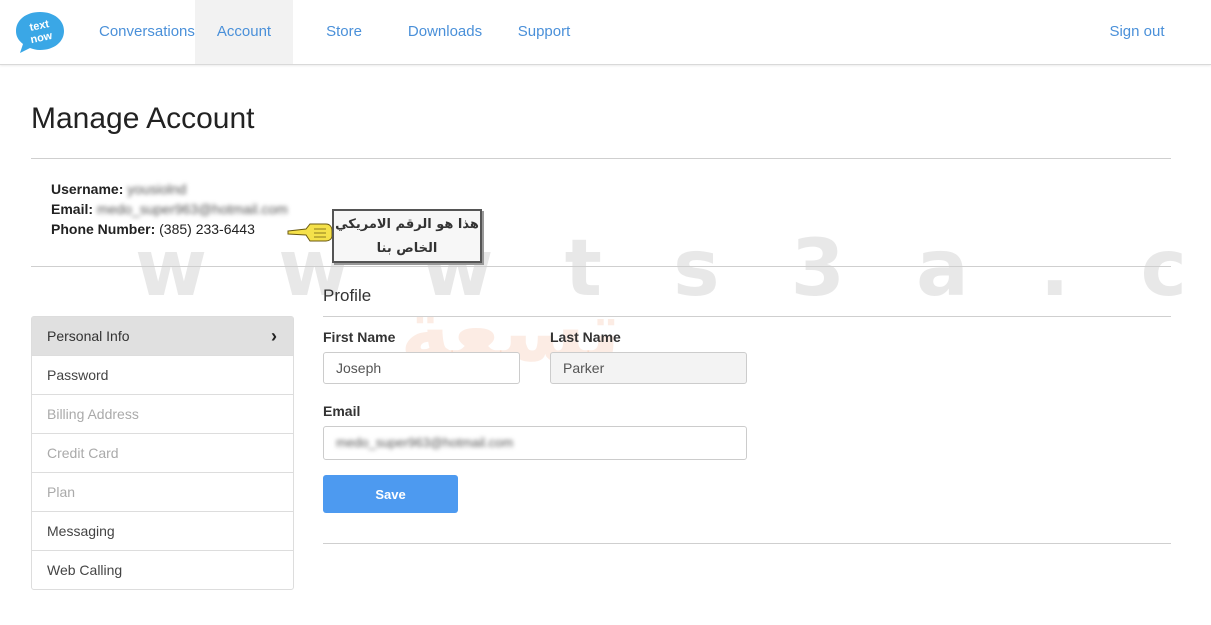  What do you see at coordinates (157, 189) in the screenshot?
I see `username-value: yousiolnd` at bounding box center [157, 189].